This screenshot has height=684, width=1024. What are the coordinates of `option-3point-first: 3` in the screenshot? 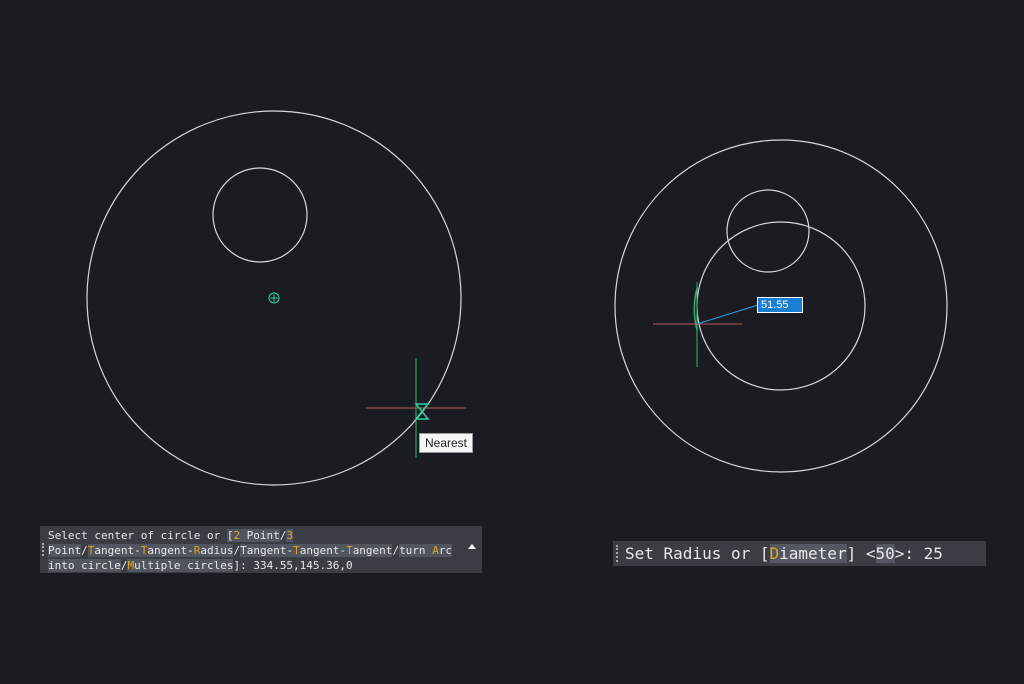 It's located at (290, 535).